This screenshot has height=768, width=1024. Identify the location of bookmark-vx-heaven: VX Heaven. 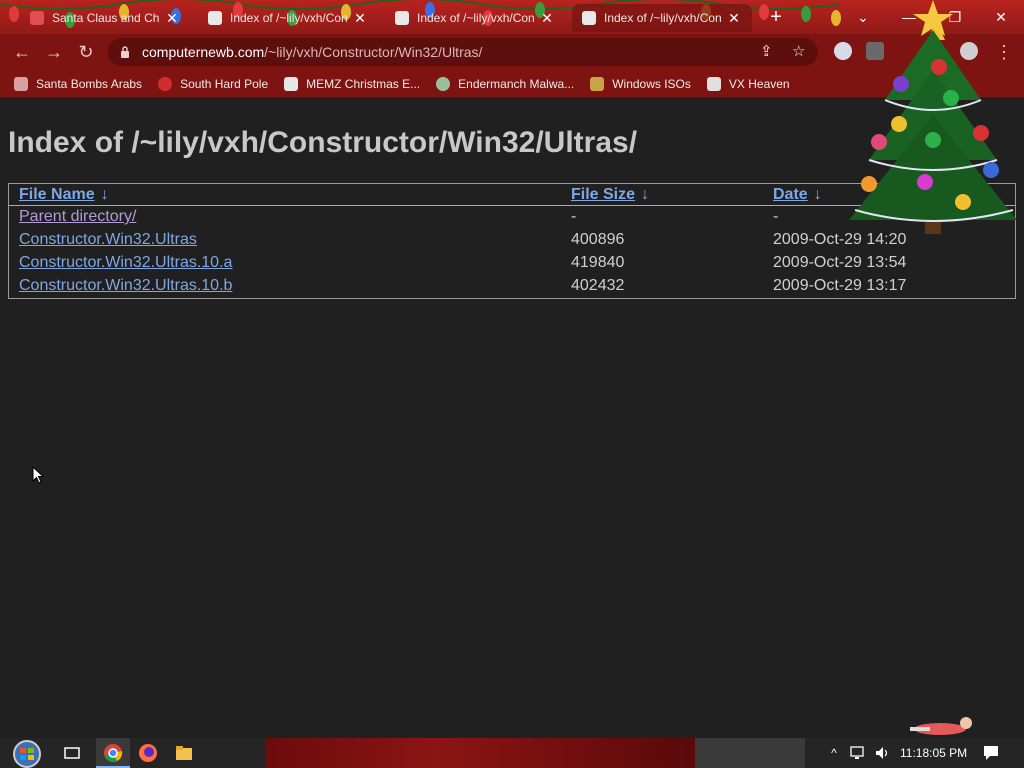
(748, 83).